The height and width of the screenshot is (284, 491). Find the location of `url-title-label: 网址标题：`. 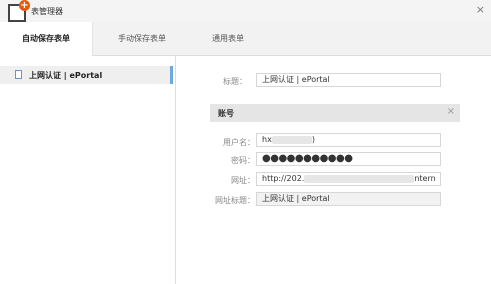

url-title-label: 网址标题： is located at coordinates (235, 200).